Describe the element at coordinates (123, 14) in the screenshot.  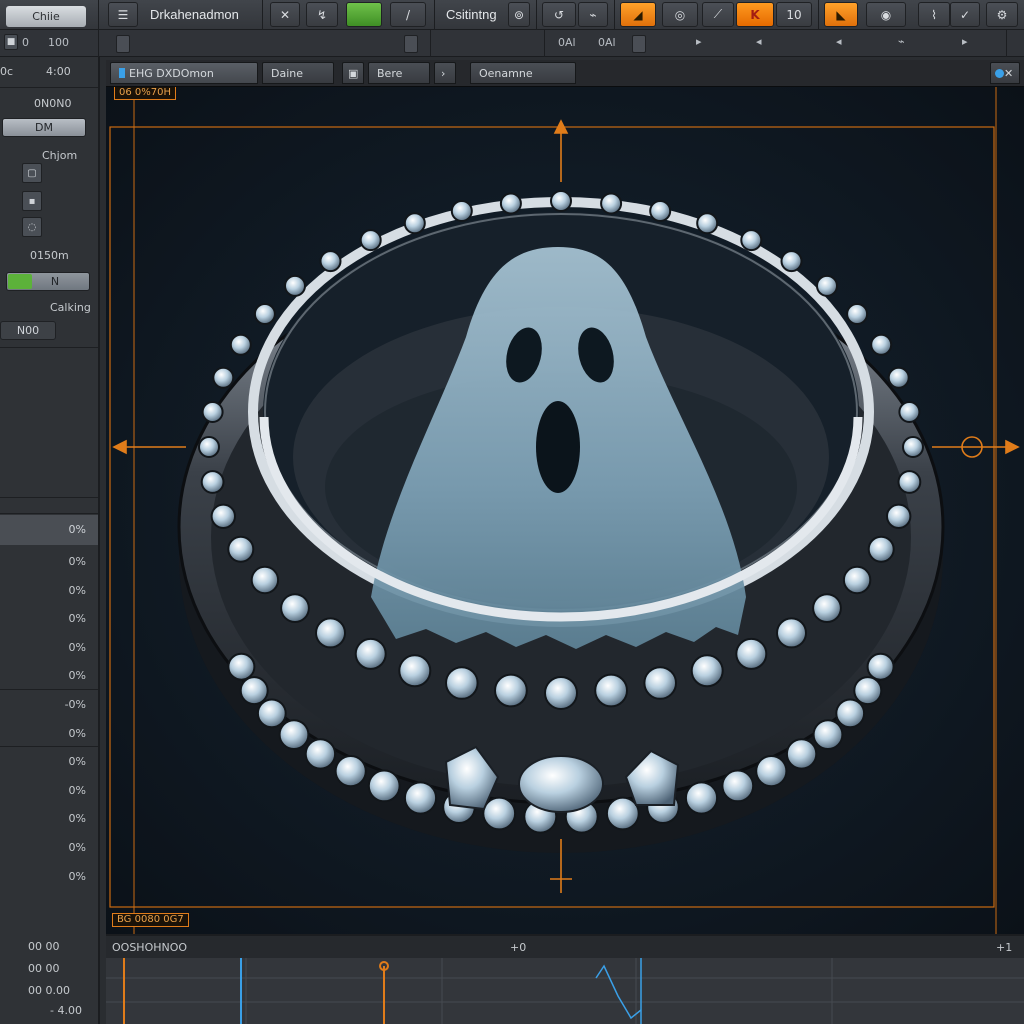
I see `menu-icon: ☰` at that location.